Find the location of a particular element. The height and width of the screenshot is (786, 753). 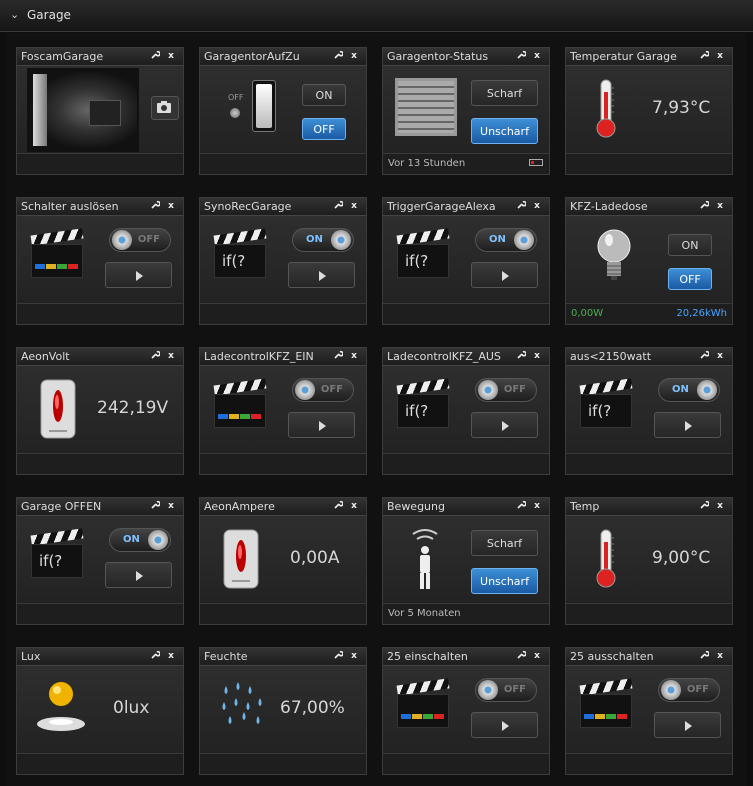

widget-title: Bewegung is located at coordinates (416, 506).